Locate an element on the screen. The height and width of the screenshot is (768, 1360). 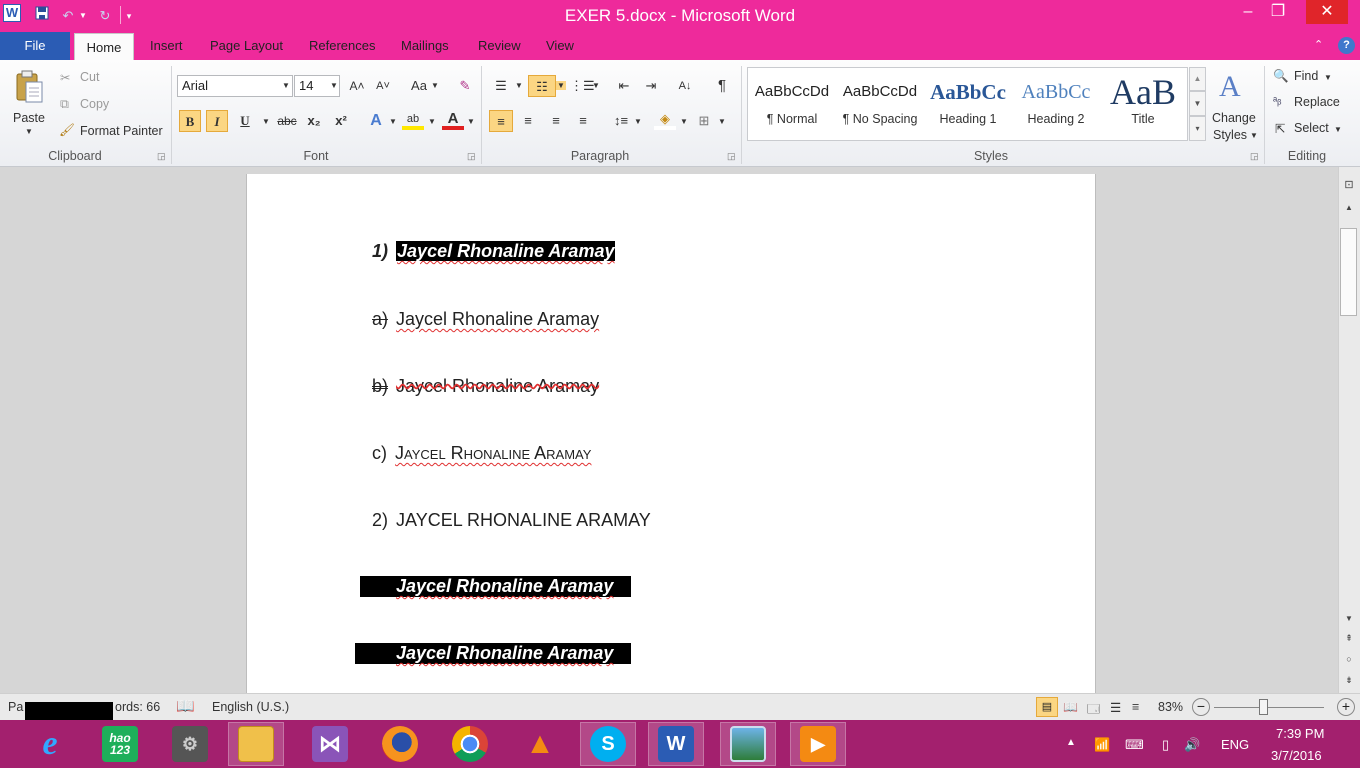
customize-toolbar-icon: ▾ is located at coordinates (129, 16).